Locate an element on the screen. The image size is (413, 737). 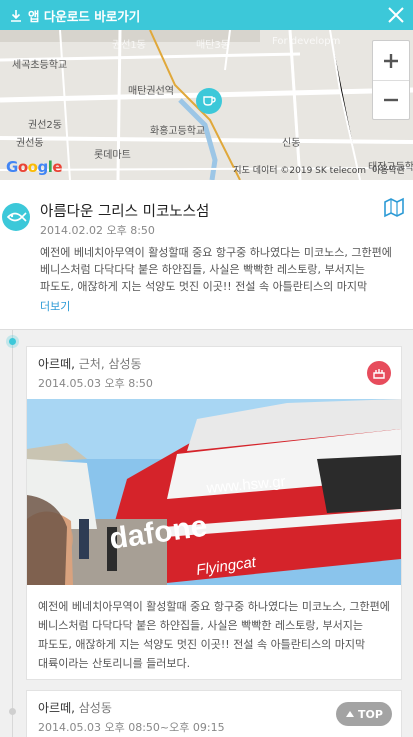
banner-title: 앱 다운로드 바로가기 is located at coordinates (84, 16).